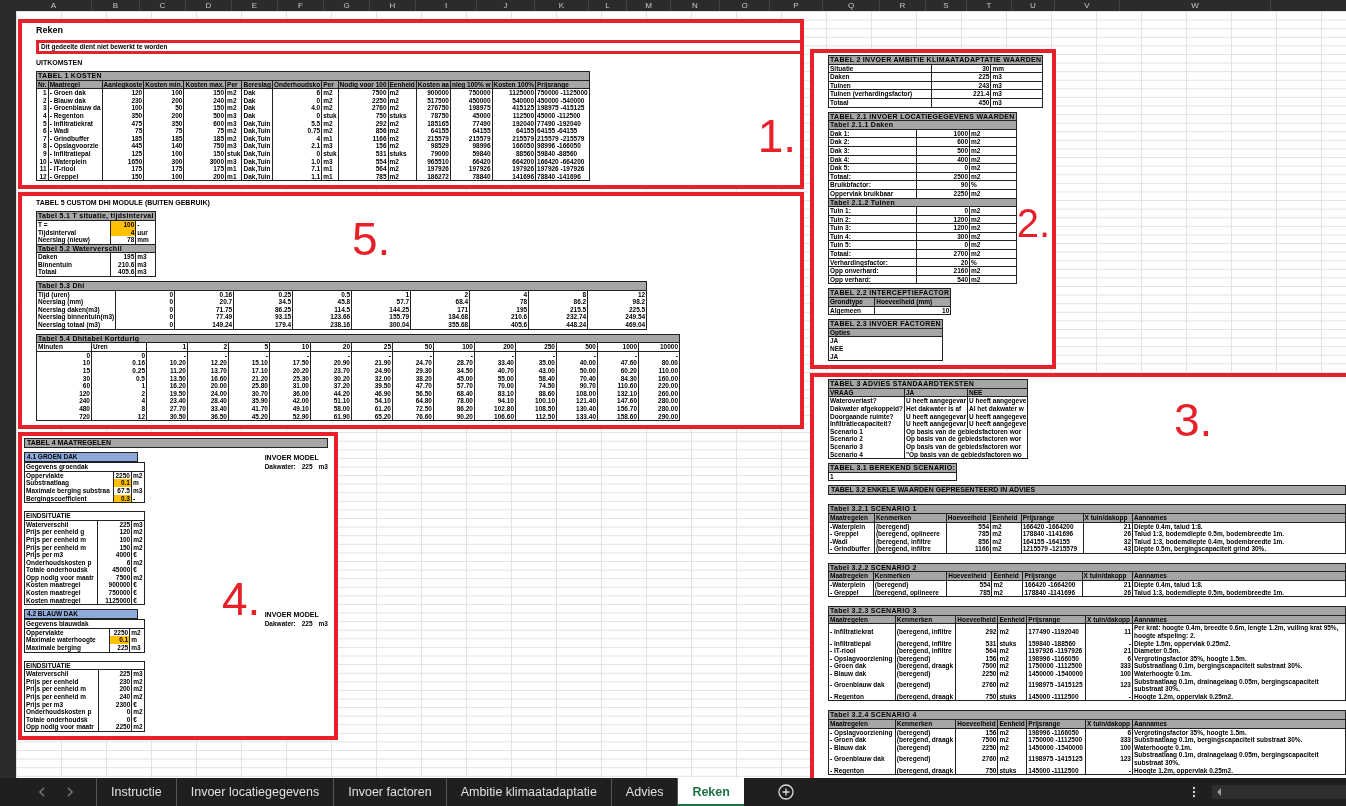  I want to click on sheet-tab: Invoer locatiegegevens, so click(254, 792).